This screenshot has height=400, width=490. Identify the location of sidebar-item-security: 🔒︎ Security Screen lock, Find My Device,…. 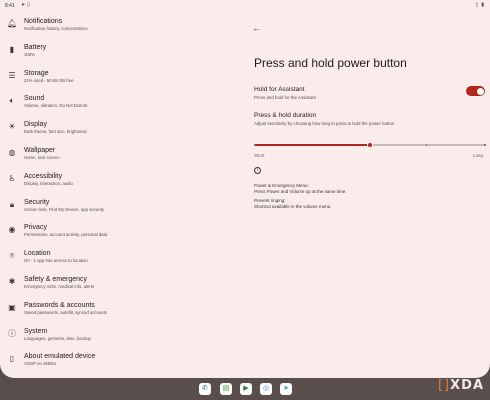
(115, 206).